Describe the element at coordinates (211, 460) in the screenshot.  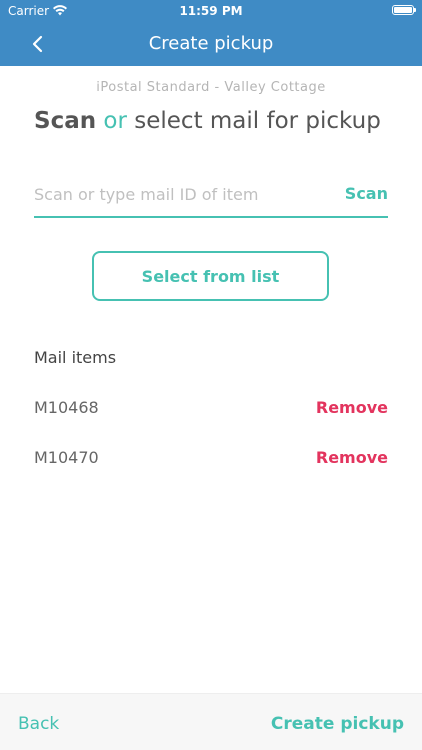
I see `list-item: M10470 Remove` at that location.